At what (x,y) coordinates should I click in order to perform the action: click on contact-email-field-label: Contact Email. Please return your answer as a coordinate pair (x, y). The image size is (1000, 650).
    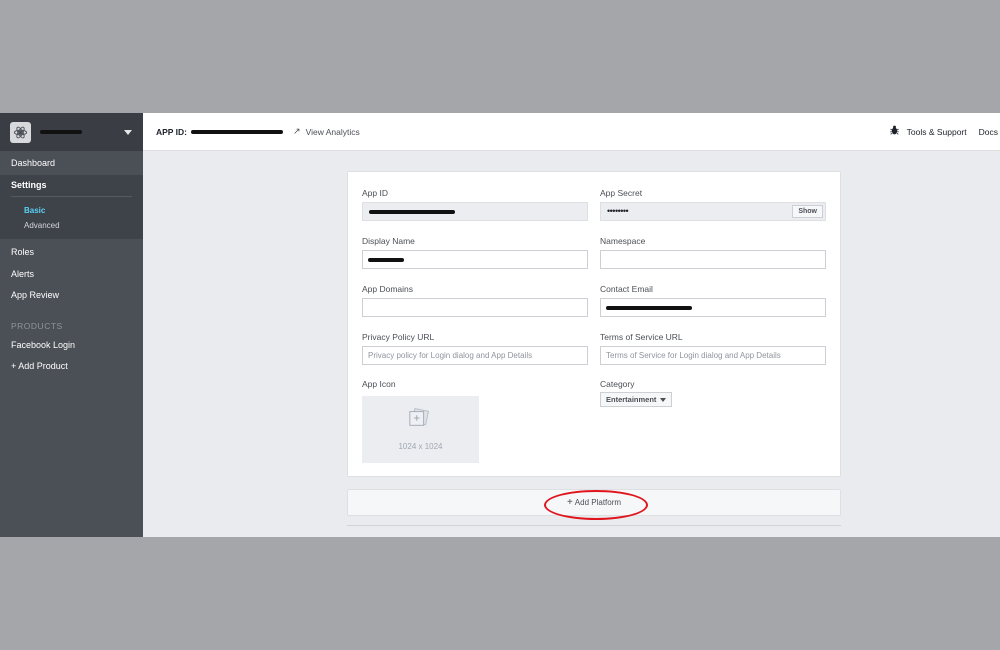
    Looking at the image, I should click on (626, 289).